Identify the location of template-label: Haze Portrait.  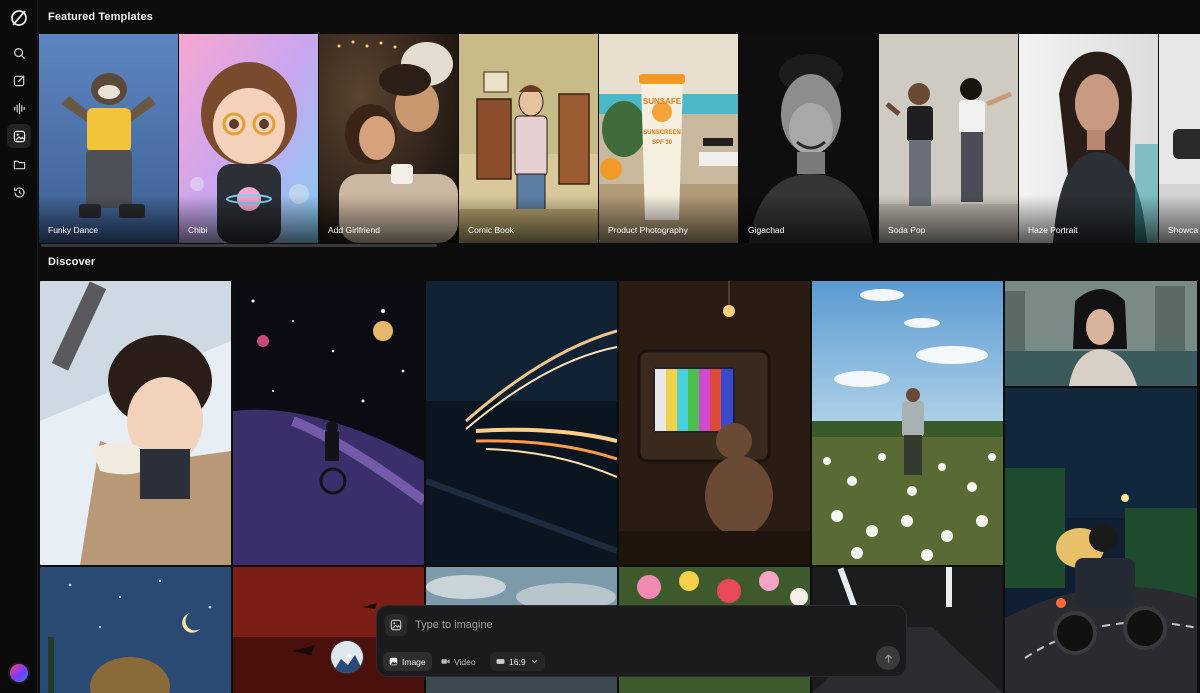
(1053, 230).